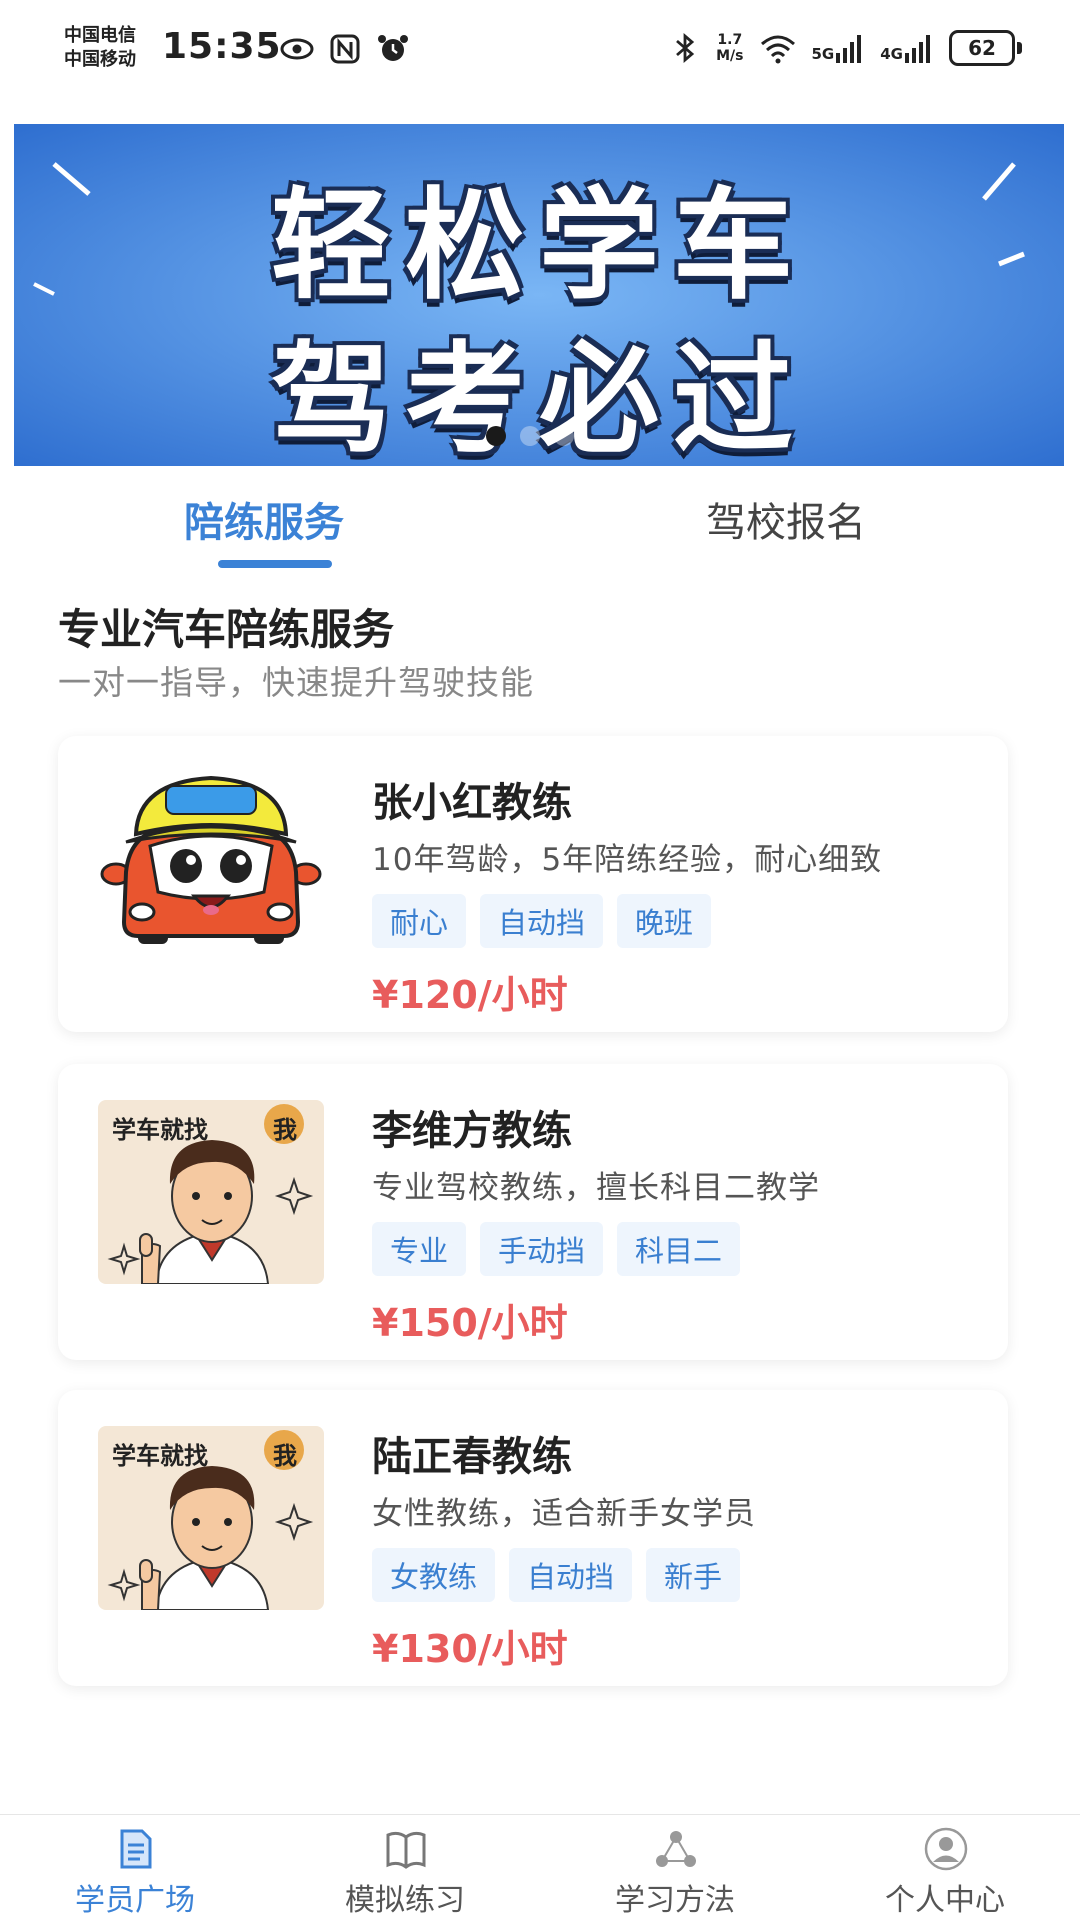  What do you see at coordinates (226, 629) in the screenshot?
I see `section-title: 专业汽车陪练服务` at bounding box center [226, 629].